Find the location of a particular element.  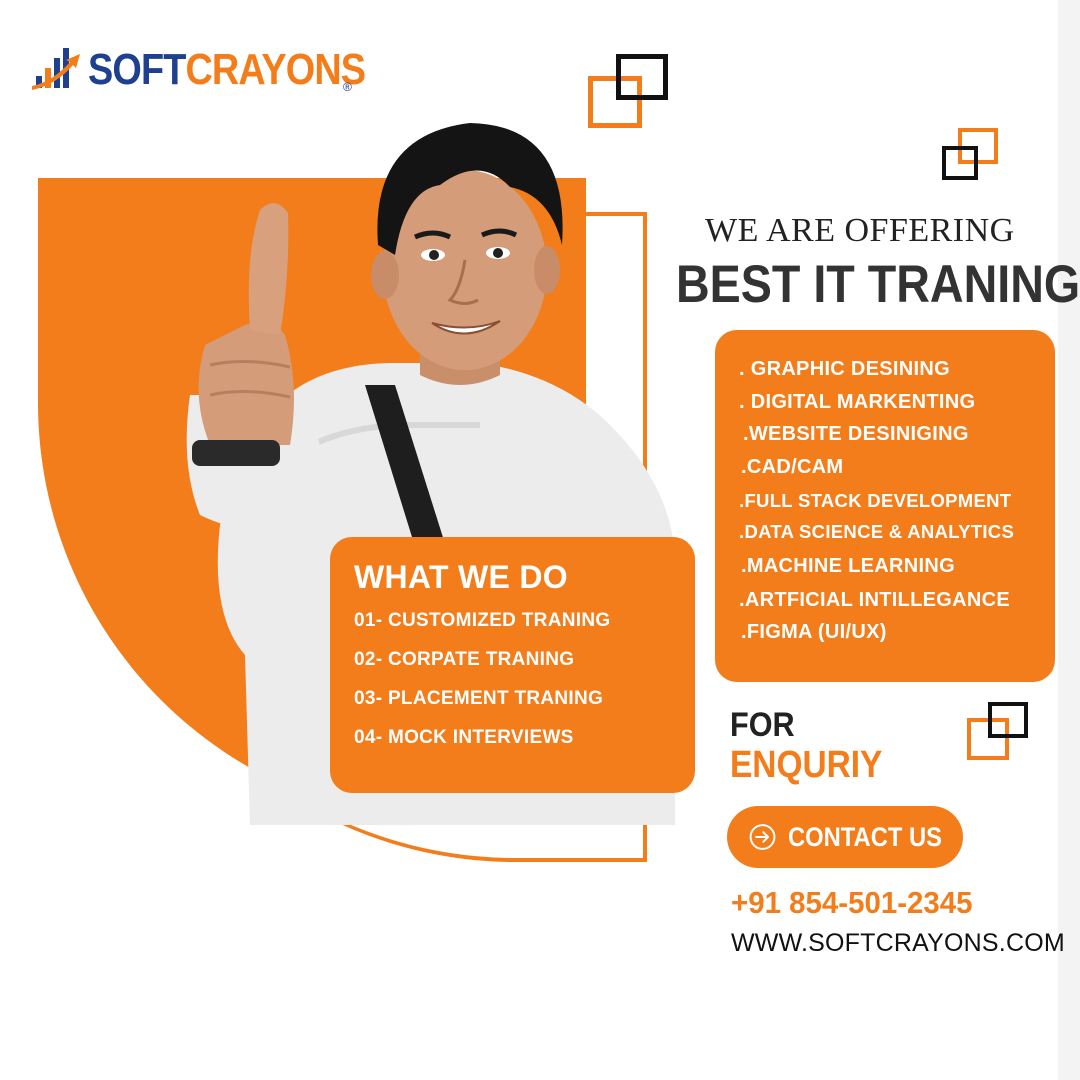

enquiry-label: ENQURIY is located at coordinates (806, 765).